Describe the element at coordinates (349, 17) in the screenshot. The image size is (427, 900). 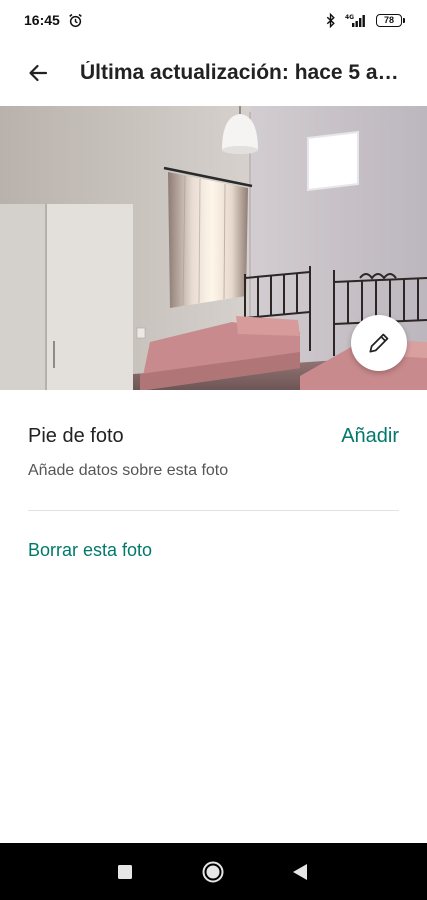
I see `network-label: 4G` at that location.